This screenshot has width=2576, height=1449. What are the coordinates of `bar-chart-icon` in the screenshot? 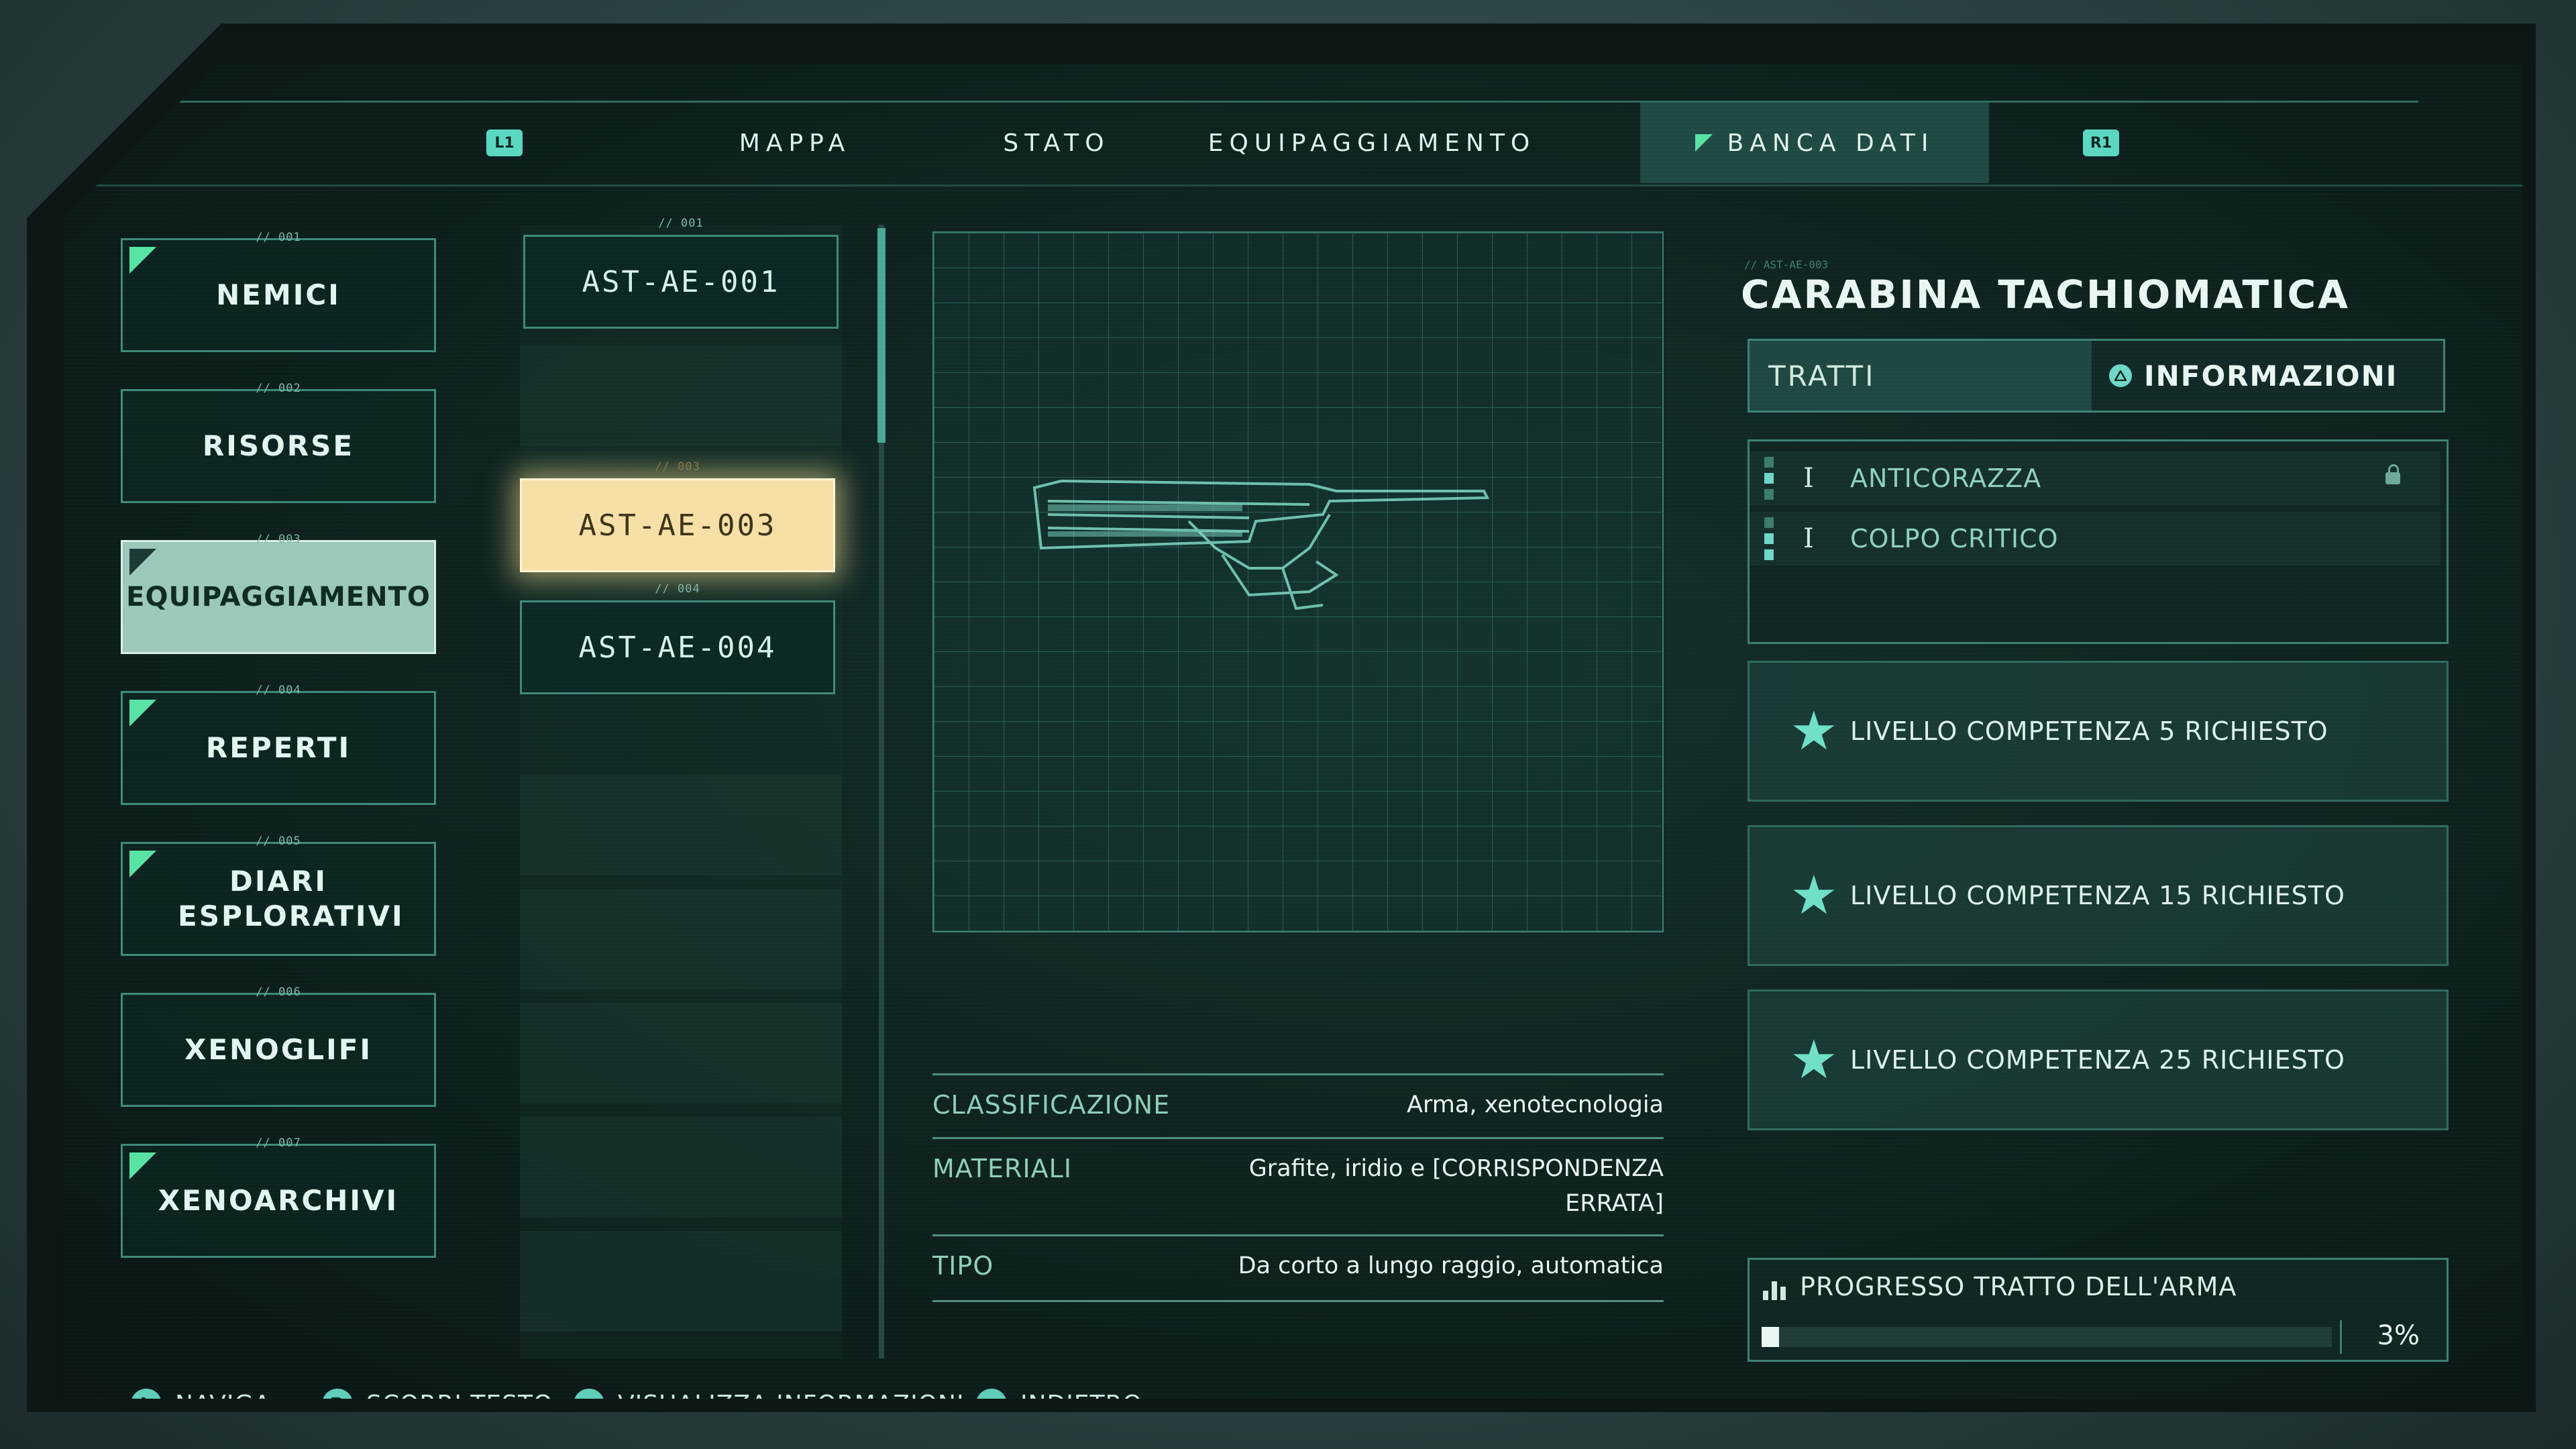 It's located at (1775, 1288).